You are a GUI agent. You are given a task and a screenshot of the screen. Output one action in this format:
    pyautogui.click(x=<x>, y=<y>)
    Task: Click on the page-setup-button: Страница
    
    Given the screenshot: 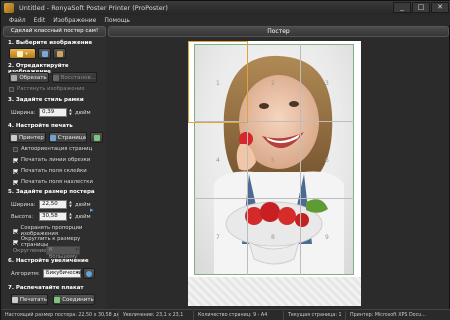 What is the action you would take?
    pyautogui.click(x=68, y=137)
    